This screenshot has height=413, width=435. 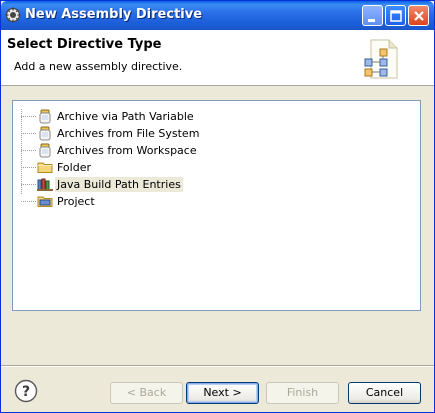 I want to click on folder-icon, so click(x=45, y=167).